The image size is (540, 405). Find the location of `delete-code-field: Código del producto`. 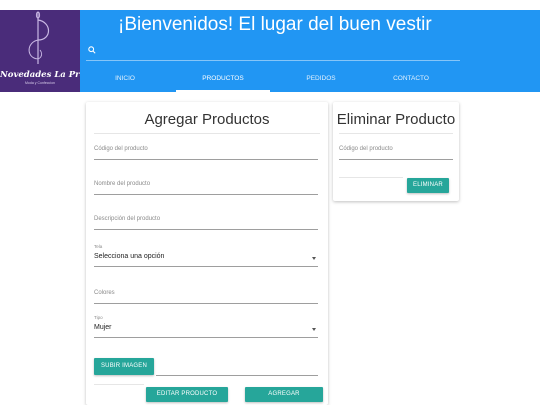

delete-code-field: Código del producto is located at coordinates (396, 154).